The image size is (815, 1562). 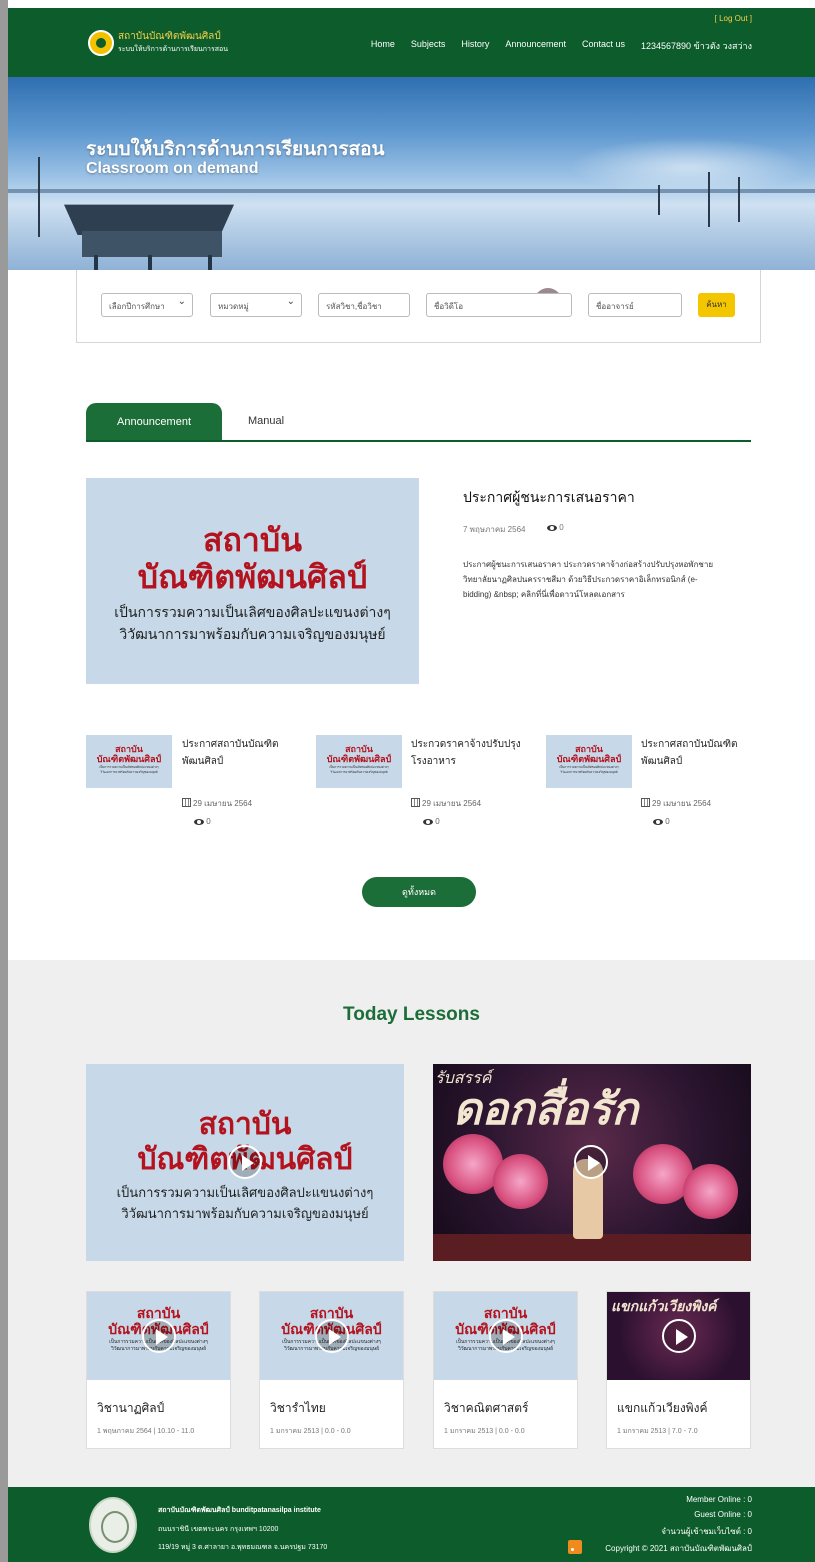 I want to click on member-online: Member Online : 0, so click(x=719, y=1499).